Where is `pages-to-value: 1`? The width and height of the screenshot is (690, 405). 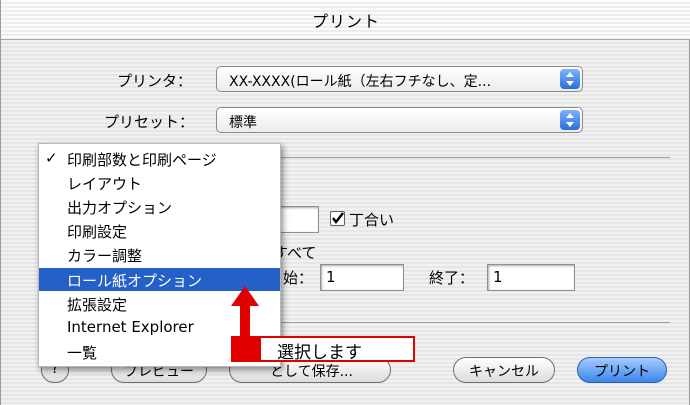
pages-to-value: 1 is located at coordinates (498, 277).